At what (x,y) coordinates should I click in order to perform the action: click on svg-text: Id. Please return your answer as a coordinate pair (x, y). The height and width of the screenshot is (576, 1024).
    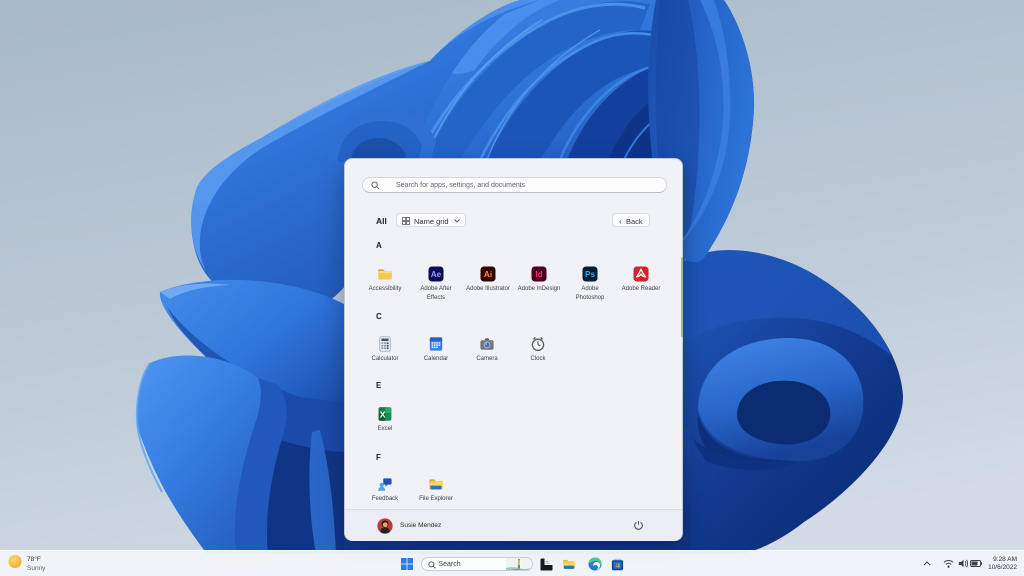
    Looking at the image, I should click on (538, 274).